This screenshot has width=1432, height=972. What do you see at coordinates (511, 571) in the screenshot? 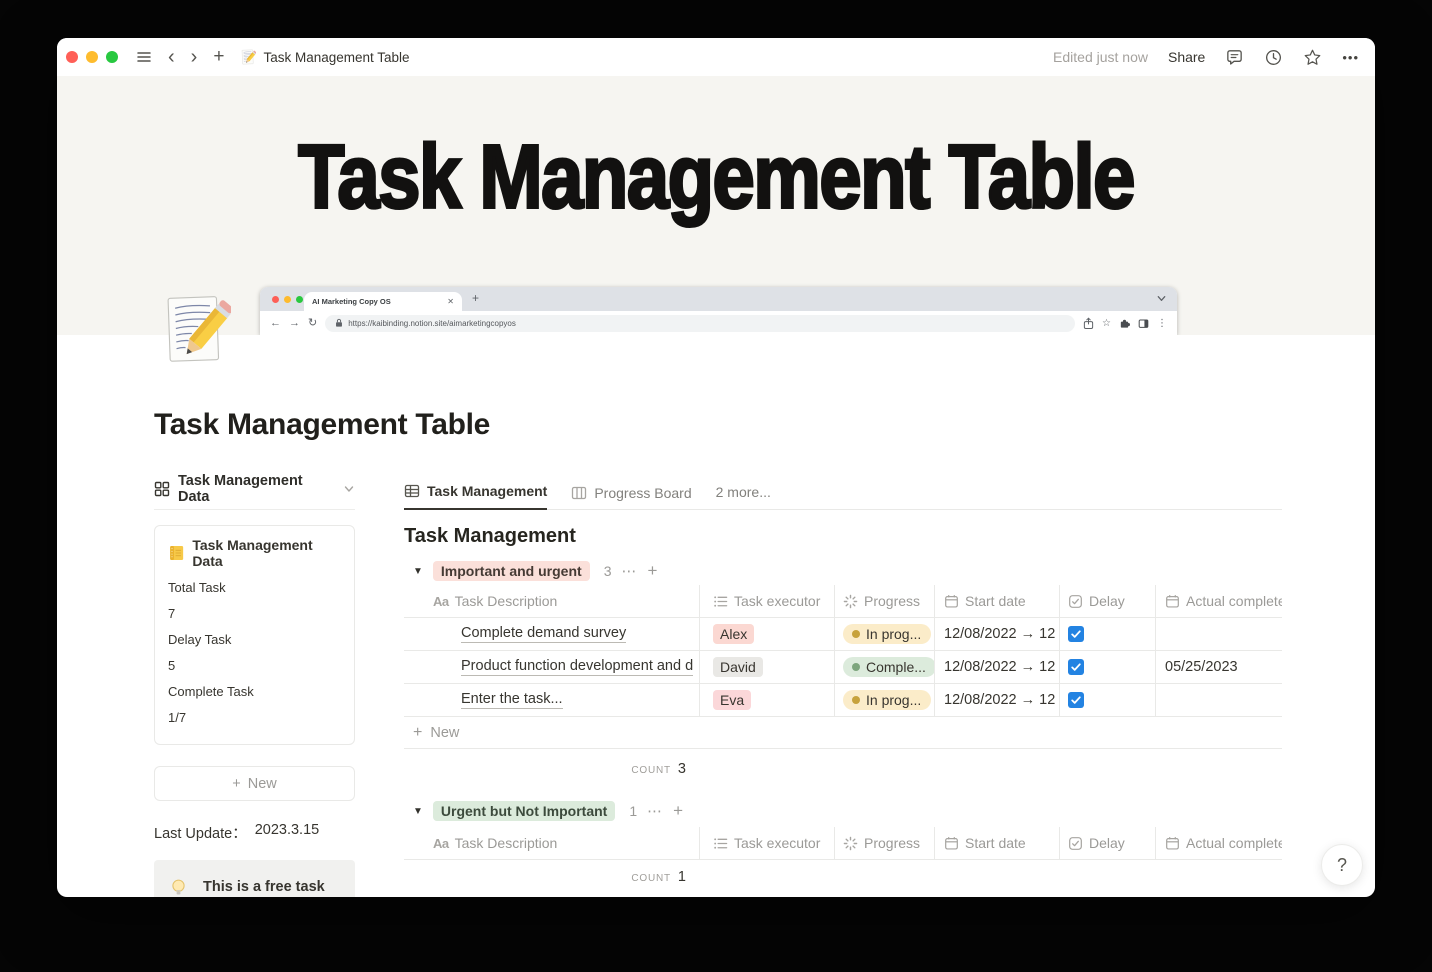
I see `group-tag: Important and urgent` at bounding box center [511, 571].